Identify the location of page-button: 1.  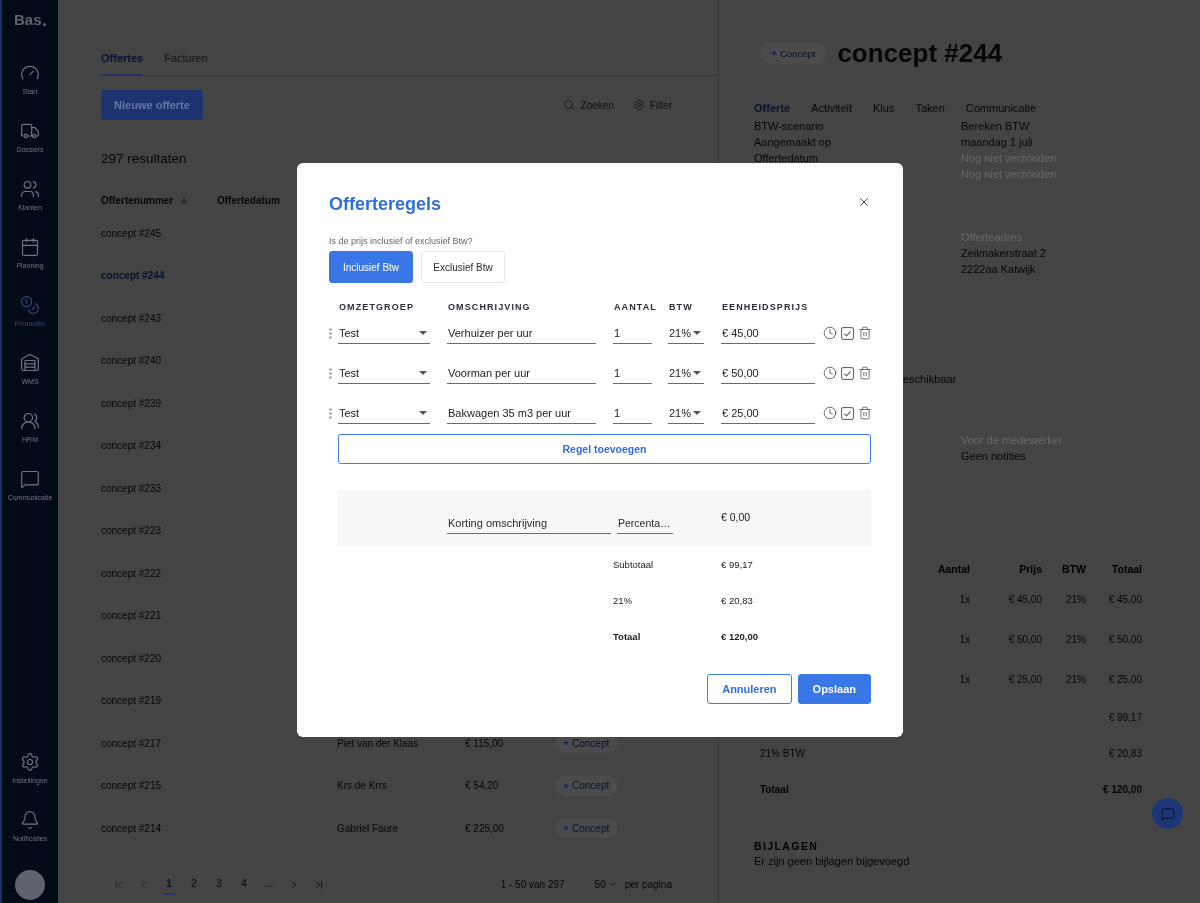
(169, 884).